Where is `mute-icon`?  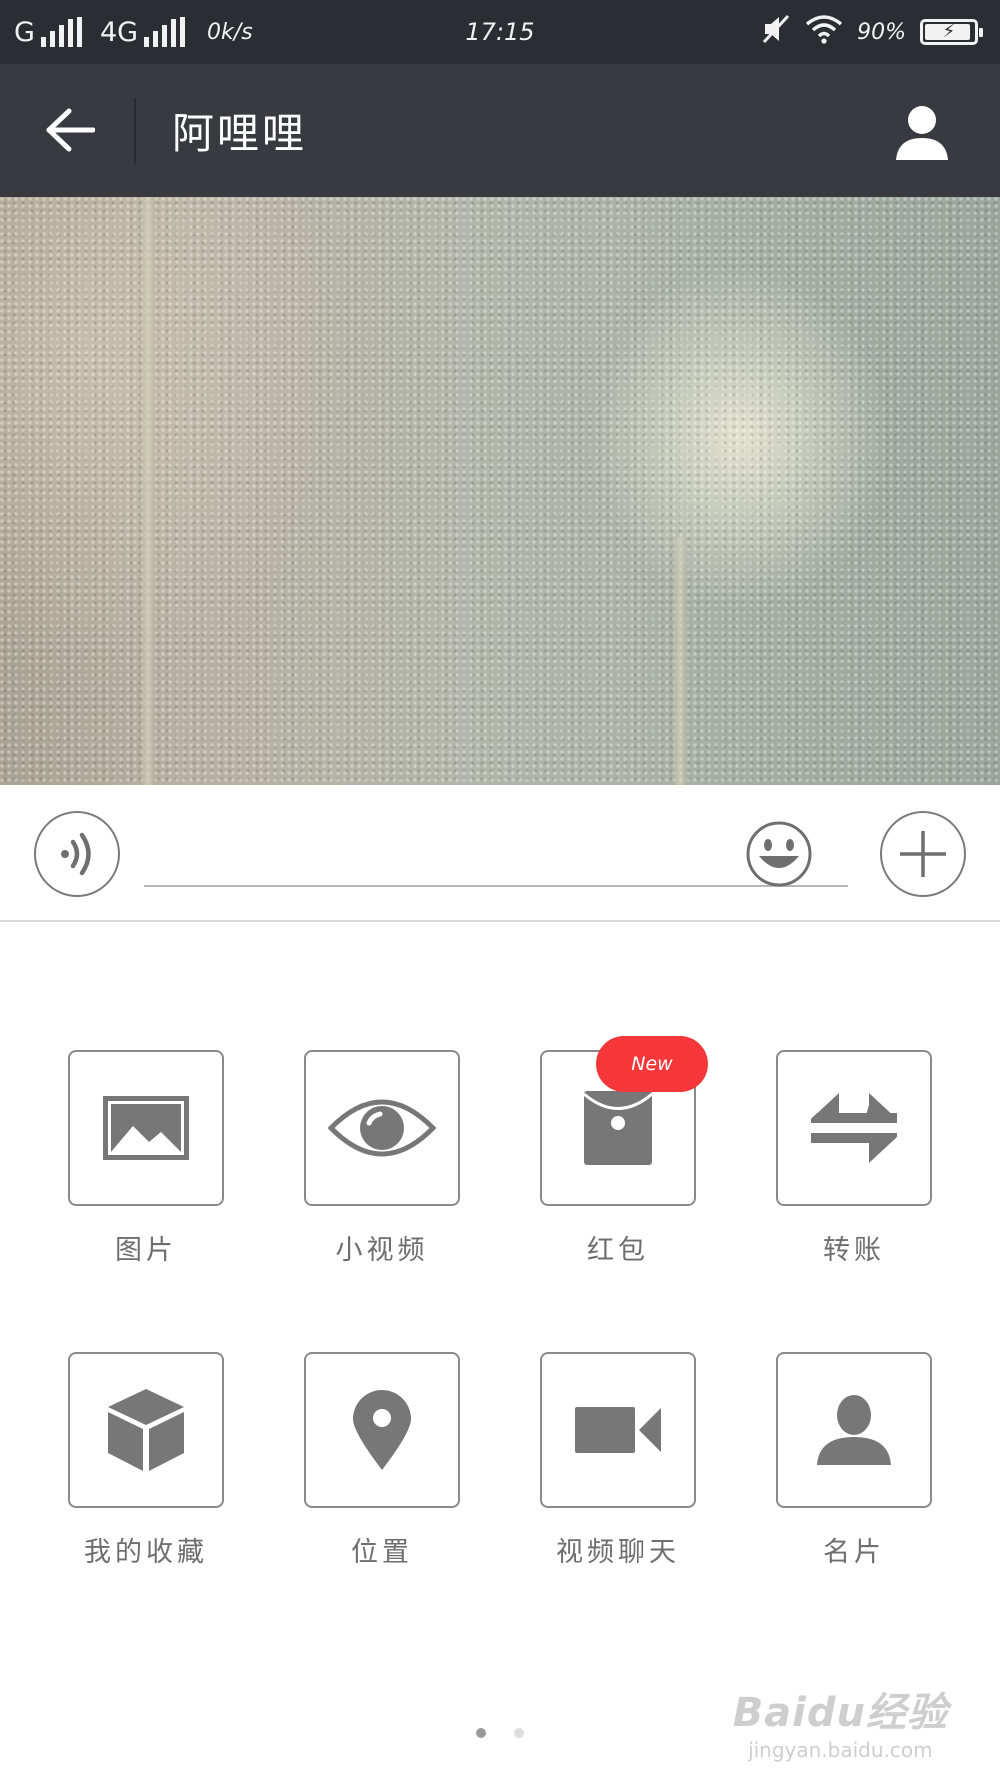 mute-icon is located at coordinates (776, 32).